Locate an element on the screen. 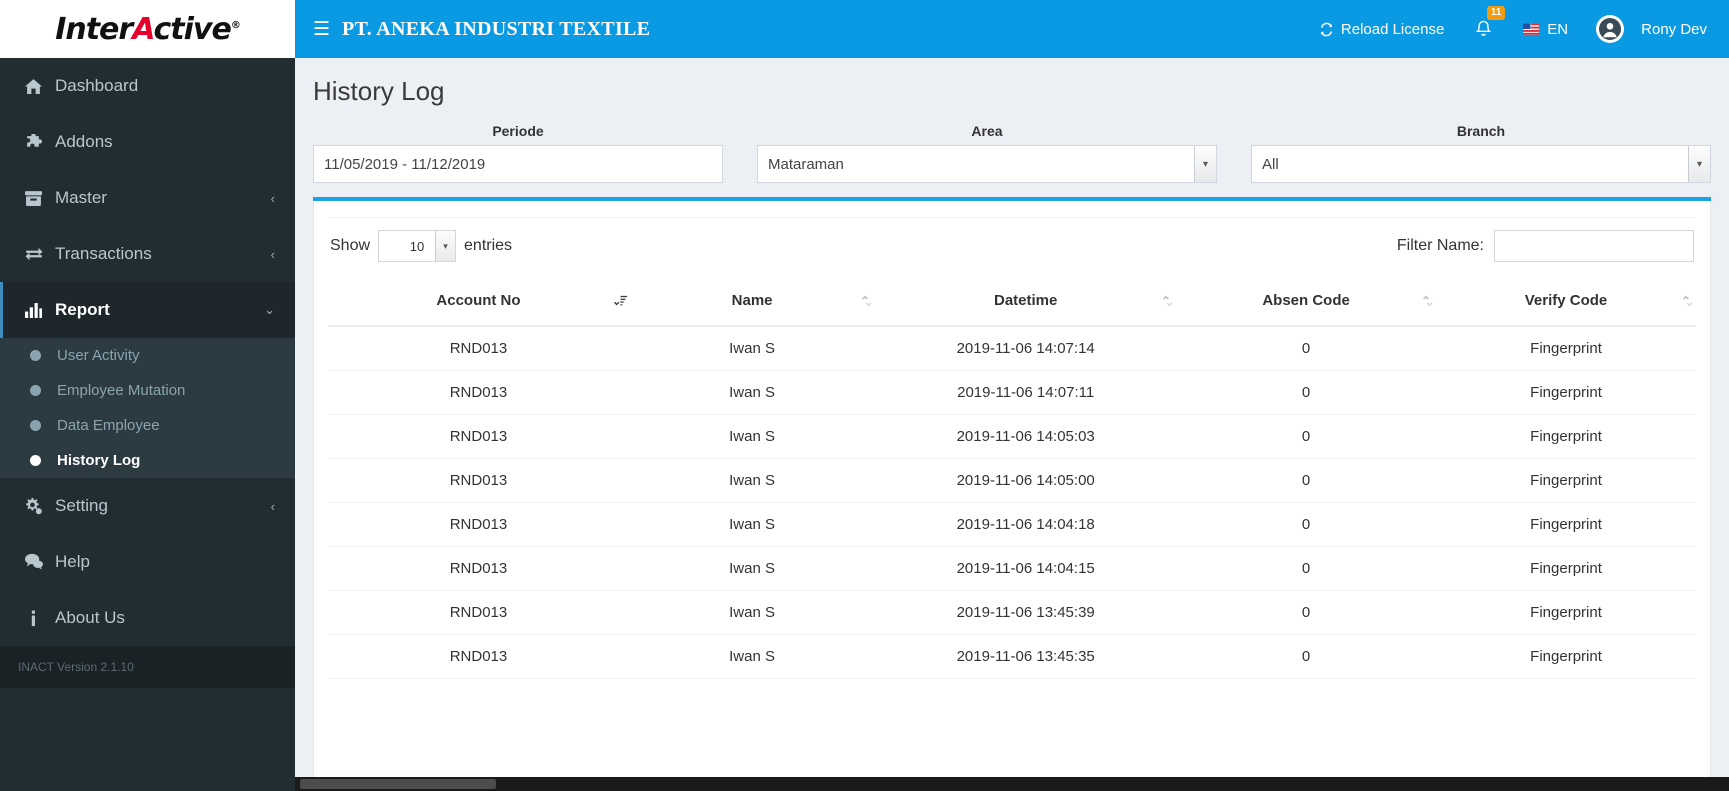 This screenshot has width=1729, height=791. avatar is located at coordinates (1610, 29).